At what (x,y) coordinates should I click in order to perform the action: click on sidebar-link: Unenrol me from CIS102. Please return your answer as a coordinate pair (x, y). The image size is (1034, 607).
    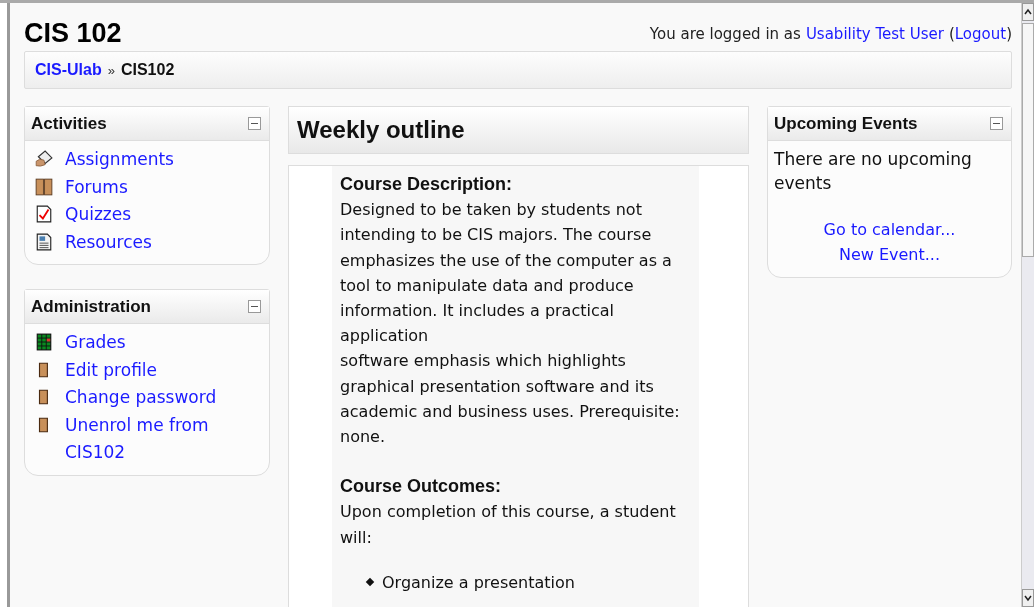
    Looking at the image, I should click on (163, 439).